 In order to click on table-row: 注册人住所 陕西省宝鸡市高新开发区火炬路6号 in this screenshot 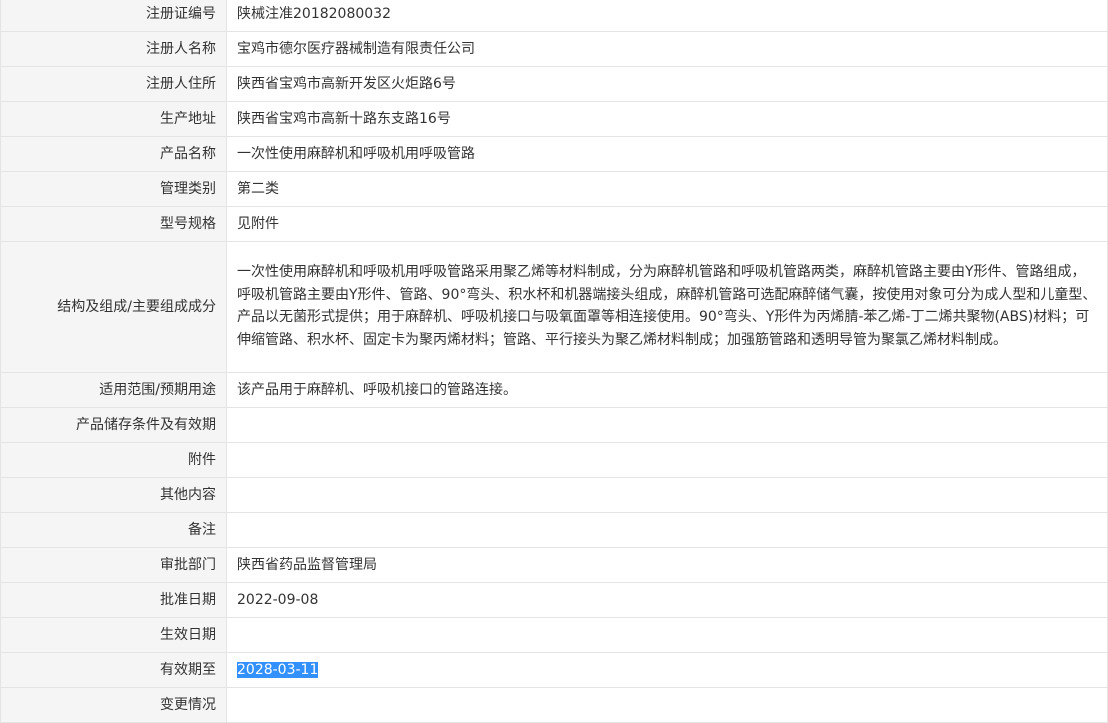, I will do `click(554, 84)`.